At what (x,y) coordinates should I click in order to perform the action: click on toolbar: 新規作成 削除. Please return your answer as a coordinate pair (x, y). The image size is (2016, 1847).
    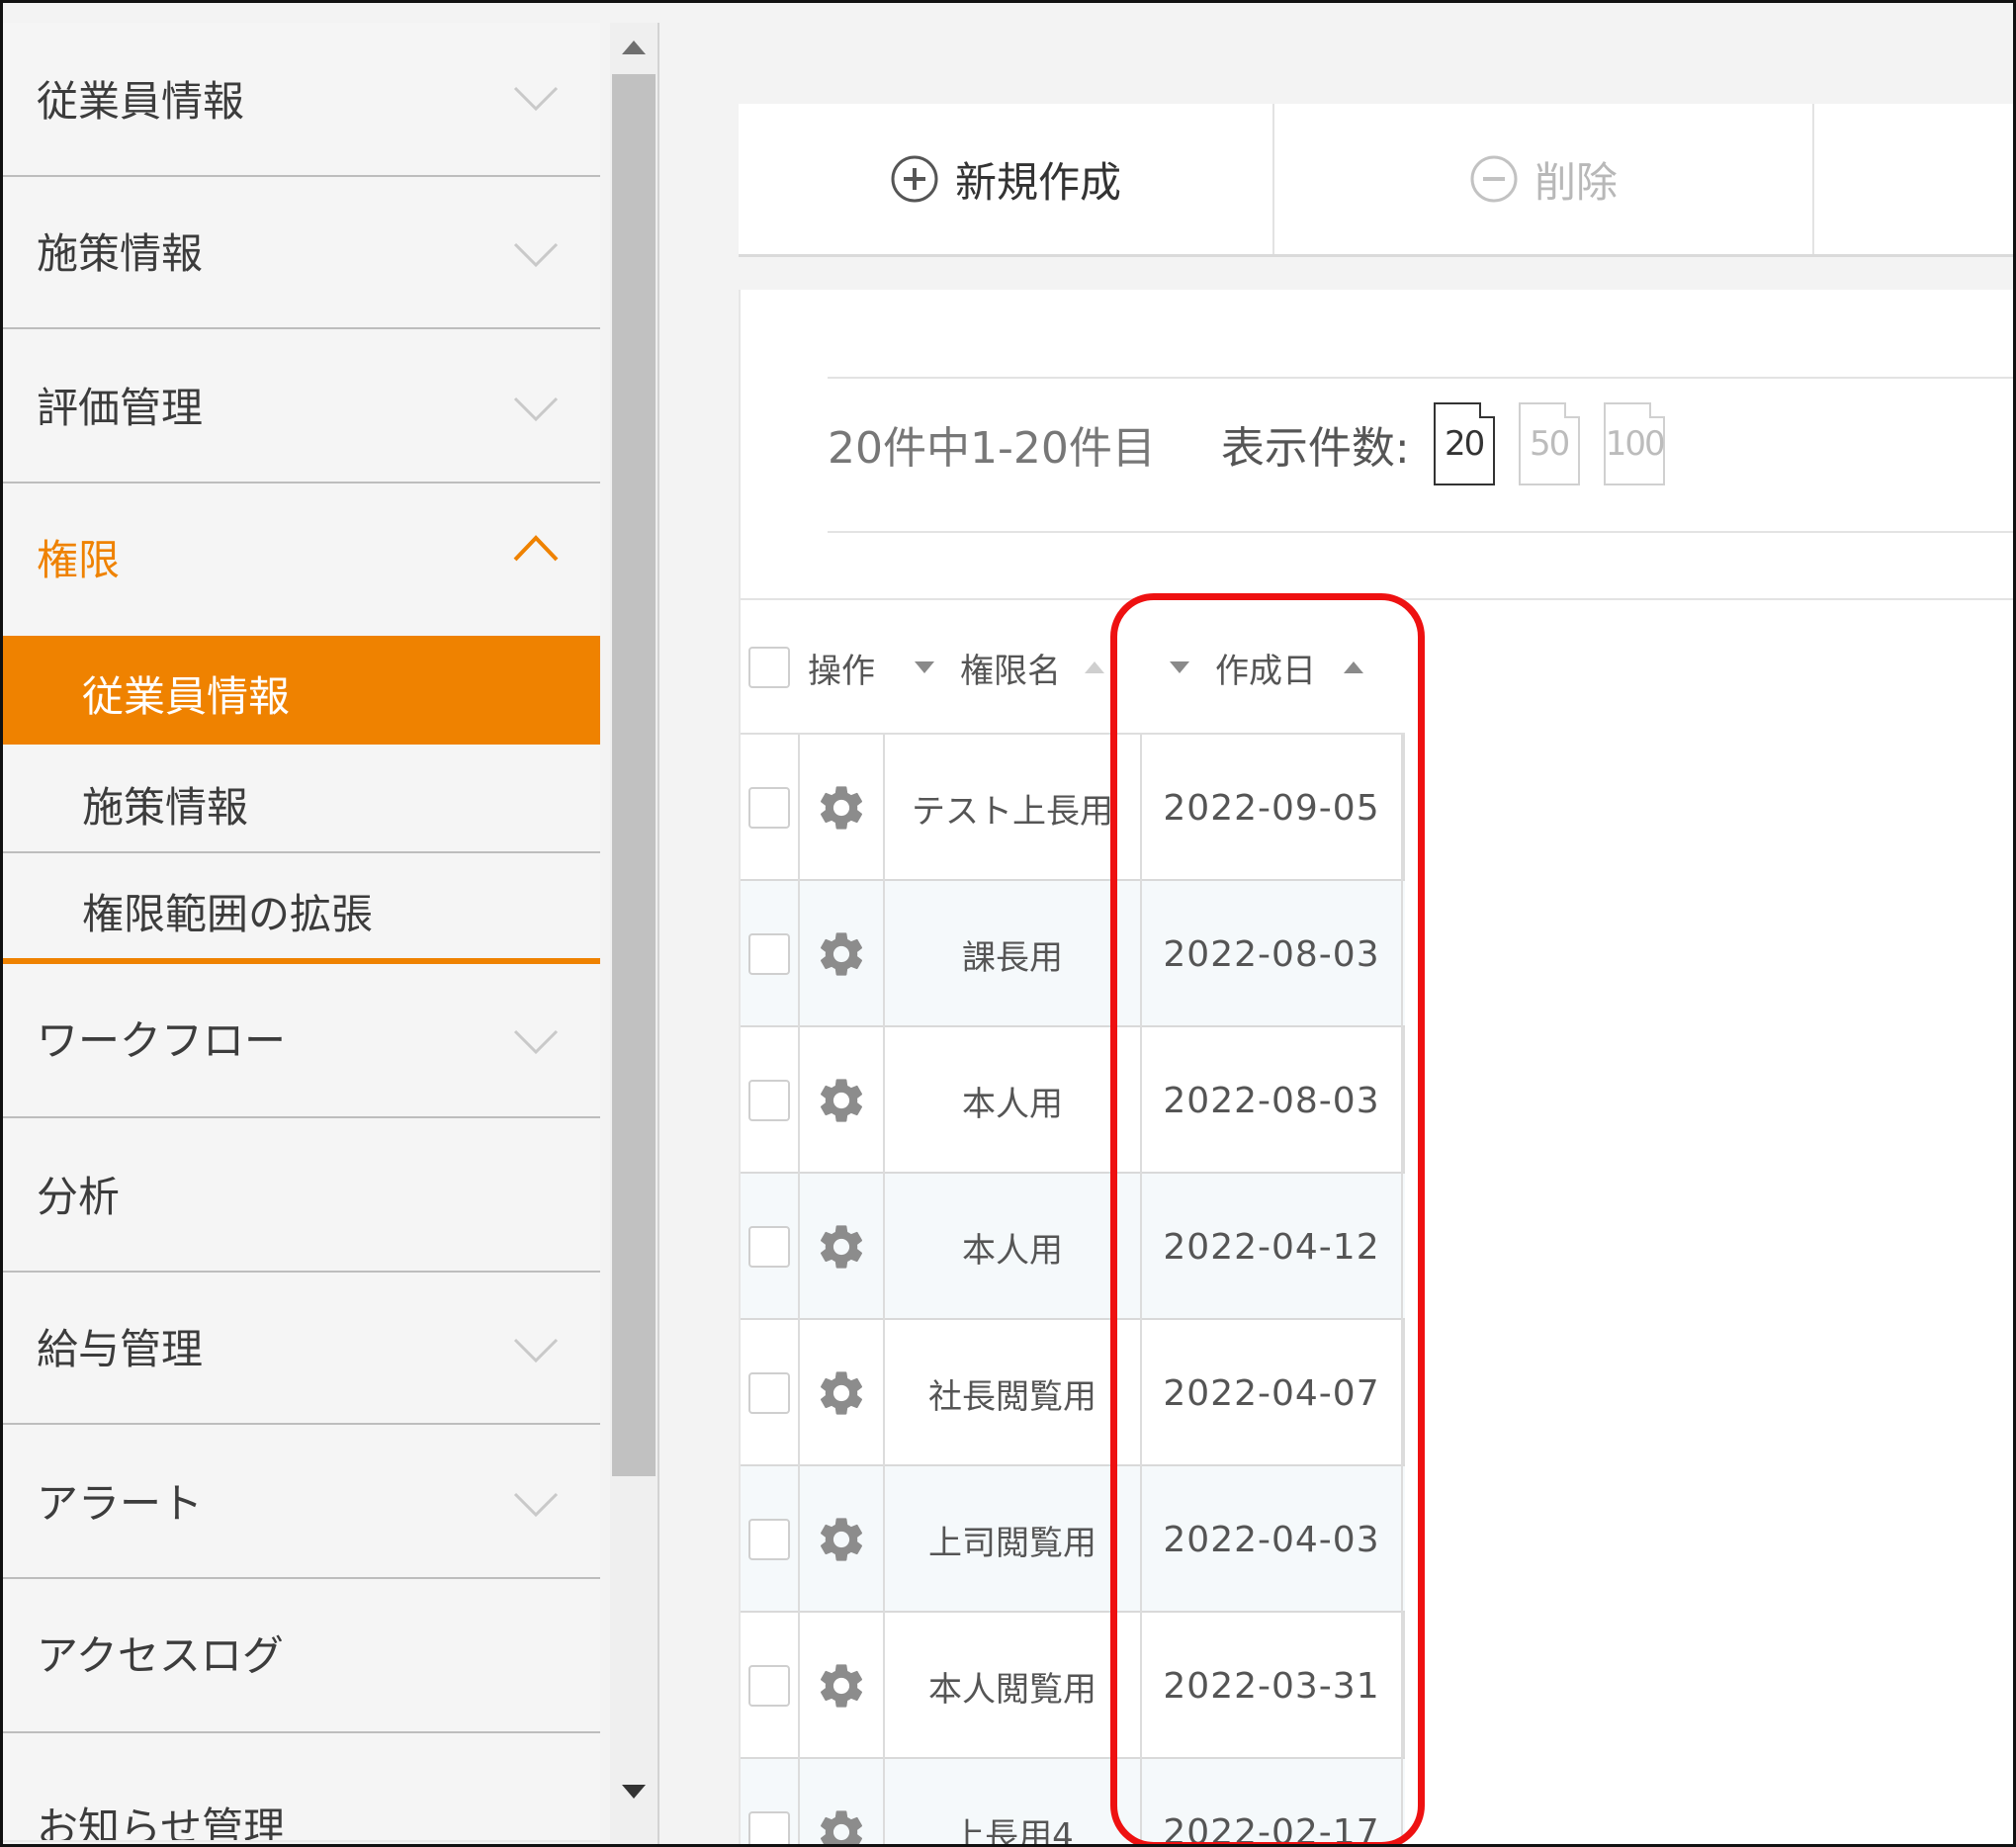
    Looking at the image, I should click on (1376, 180).